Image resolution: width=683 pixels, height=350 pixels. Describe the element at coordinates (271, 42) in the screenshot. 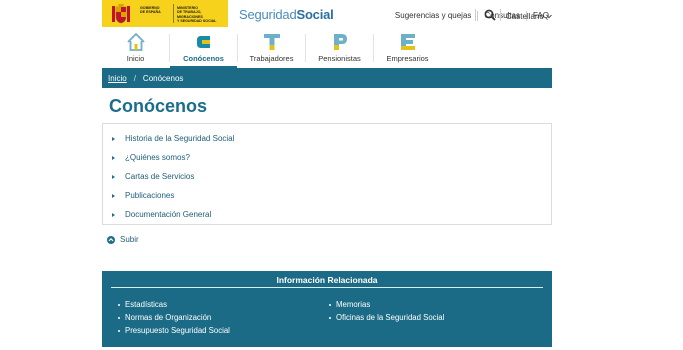

I see `t-letter-icon` at that location.